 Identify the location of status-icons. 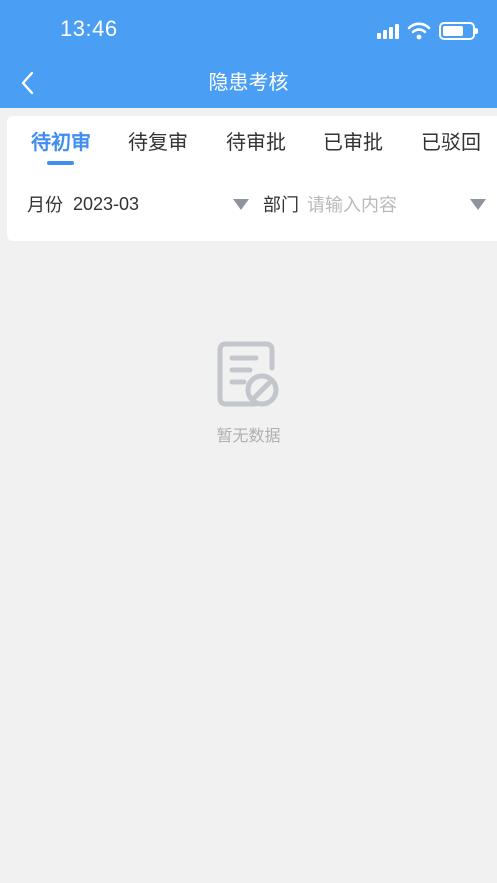
(427, 31).